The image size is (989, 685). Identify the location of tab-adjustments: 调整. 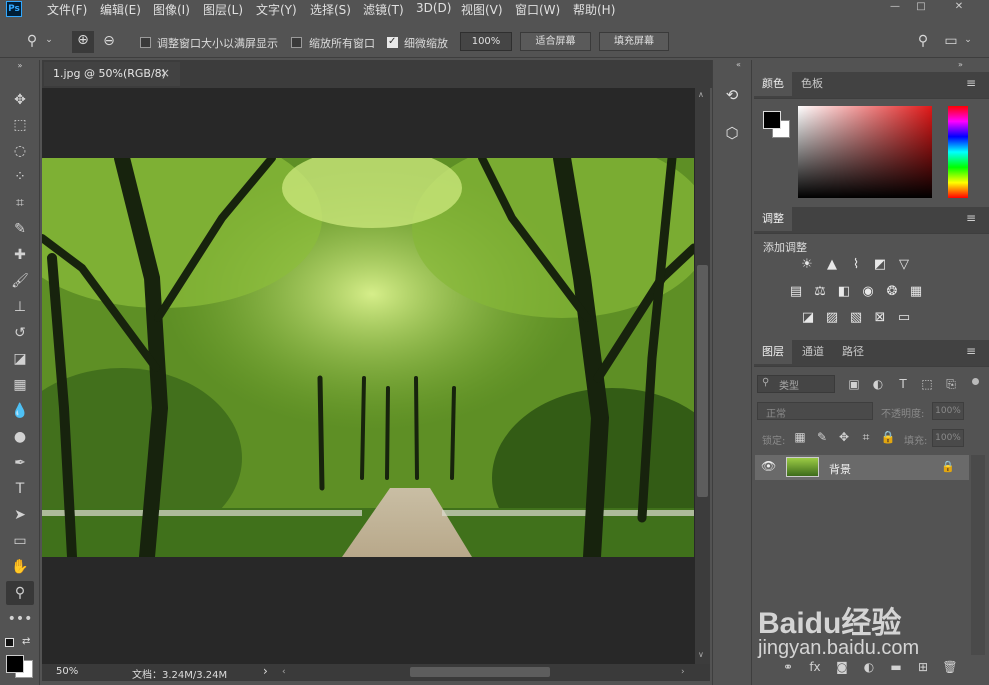
(773, 219).